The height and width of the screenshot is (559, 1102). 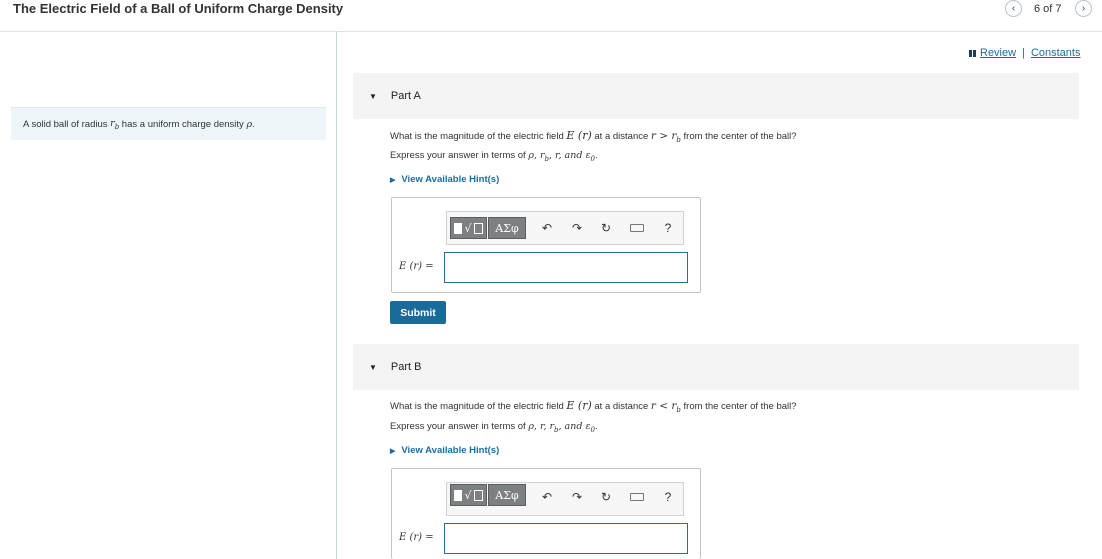 What do you see at coordinates (183, 124) in the screenshot?
I see `intro-text-middle: has a uniform charge density` at bounding box center [183, 124].